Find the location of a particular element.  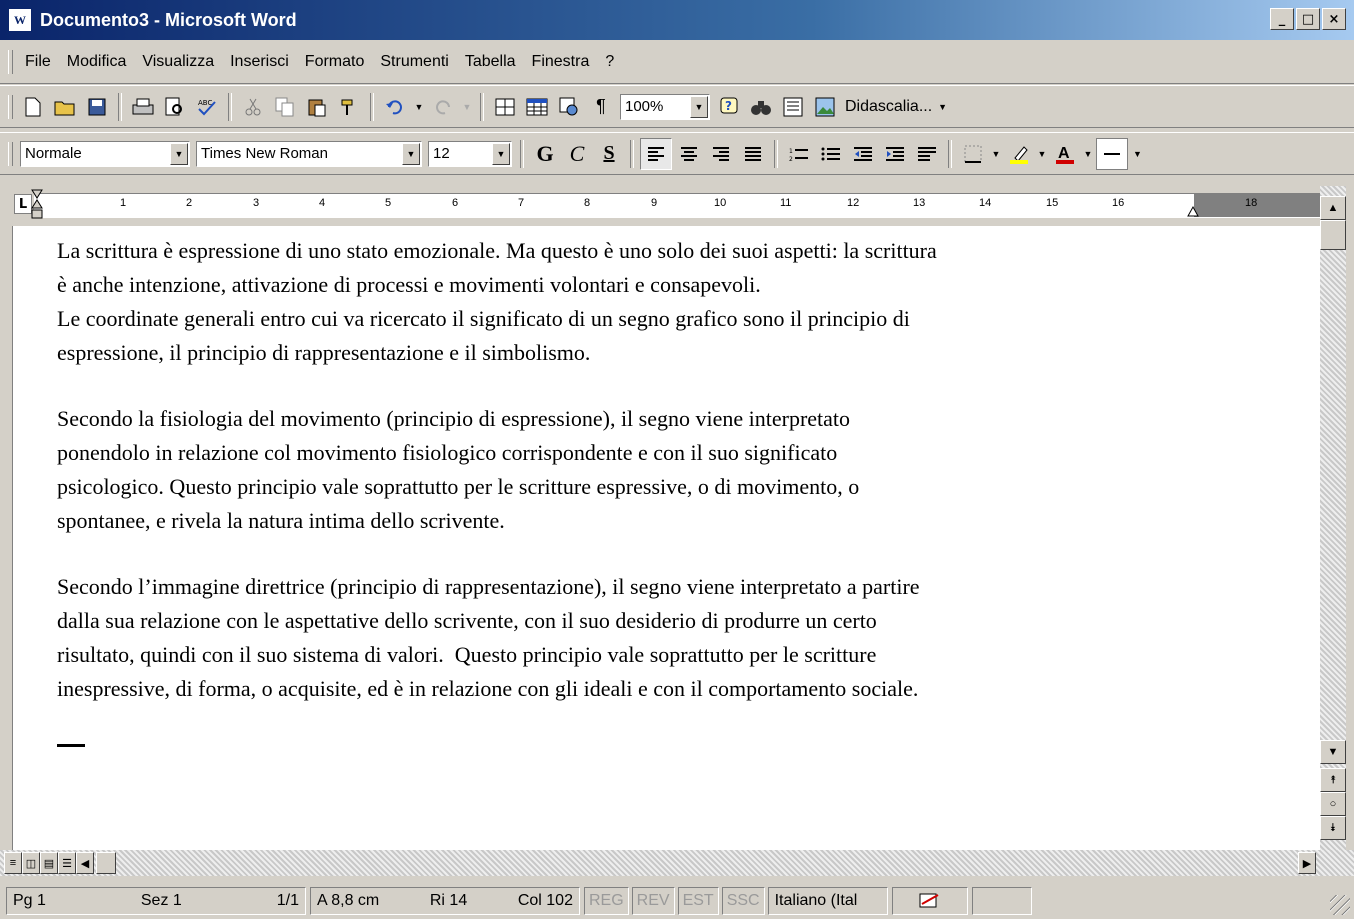

print-icon is located at coordinates (143, 107).